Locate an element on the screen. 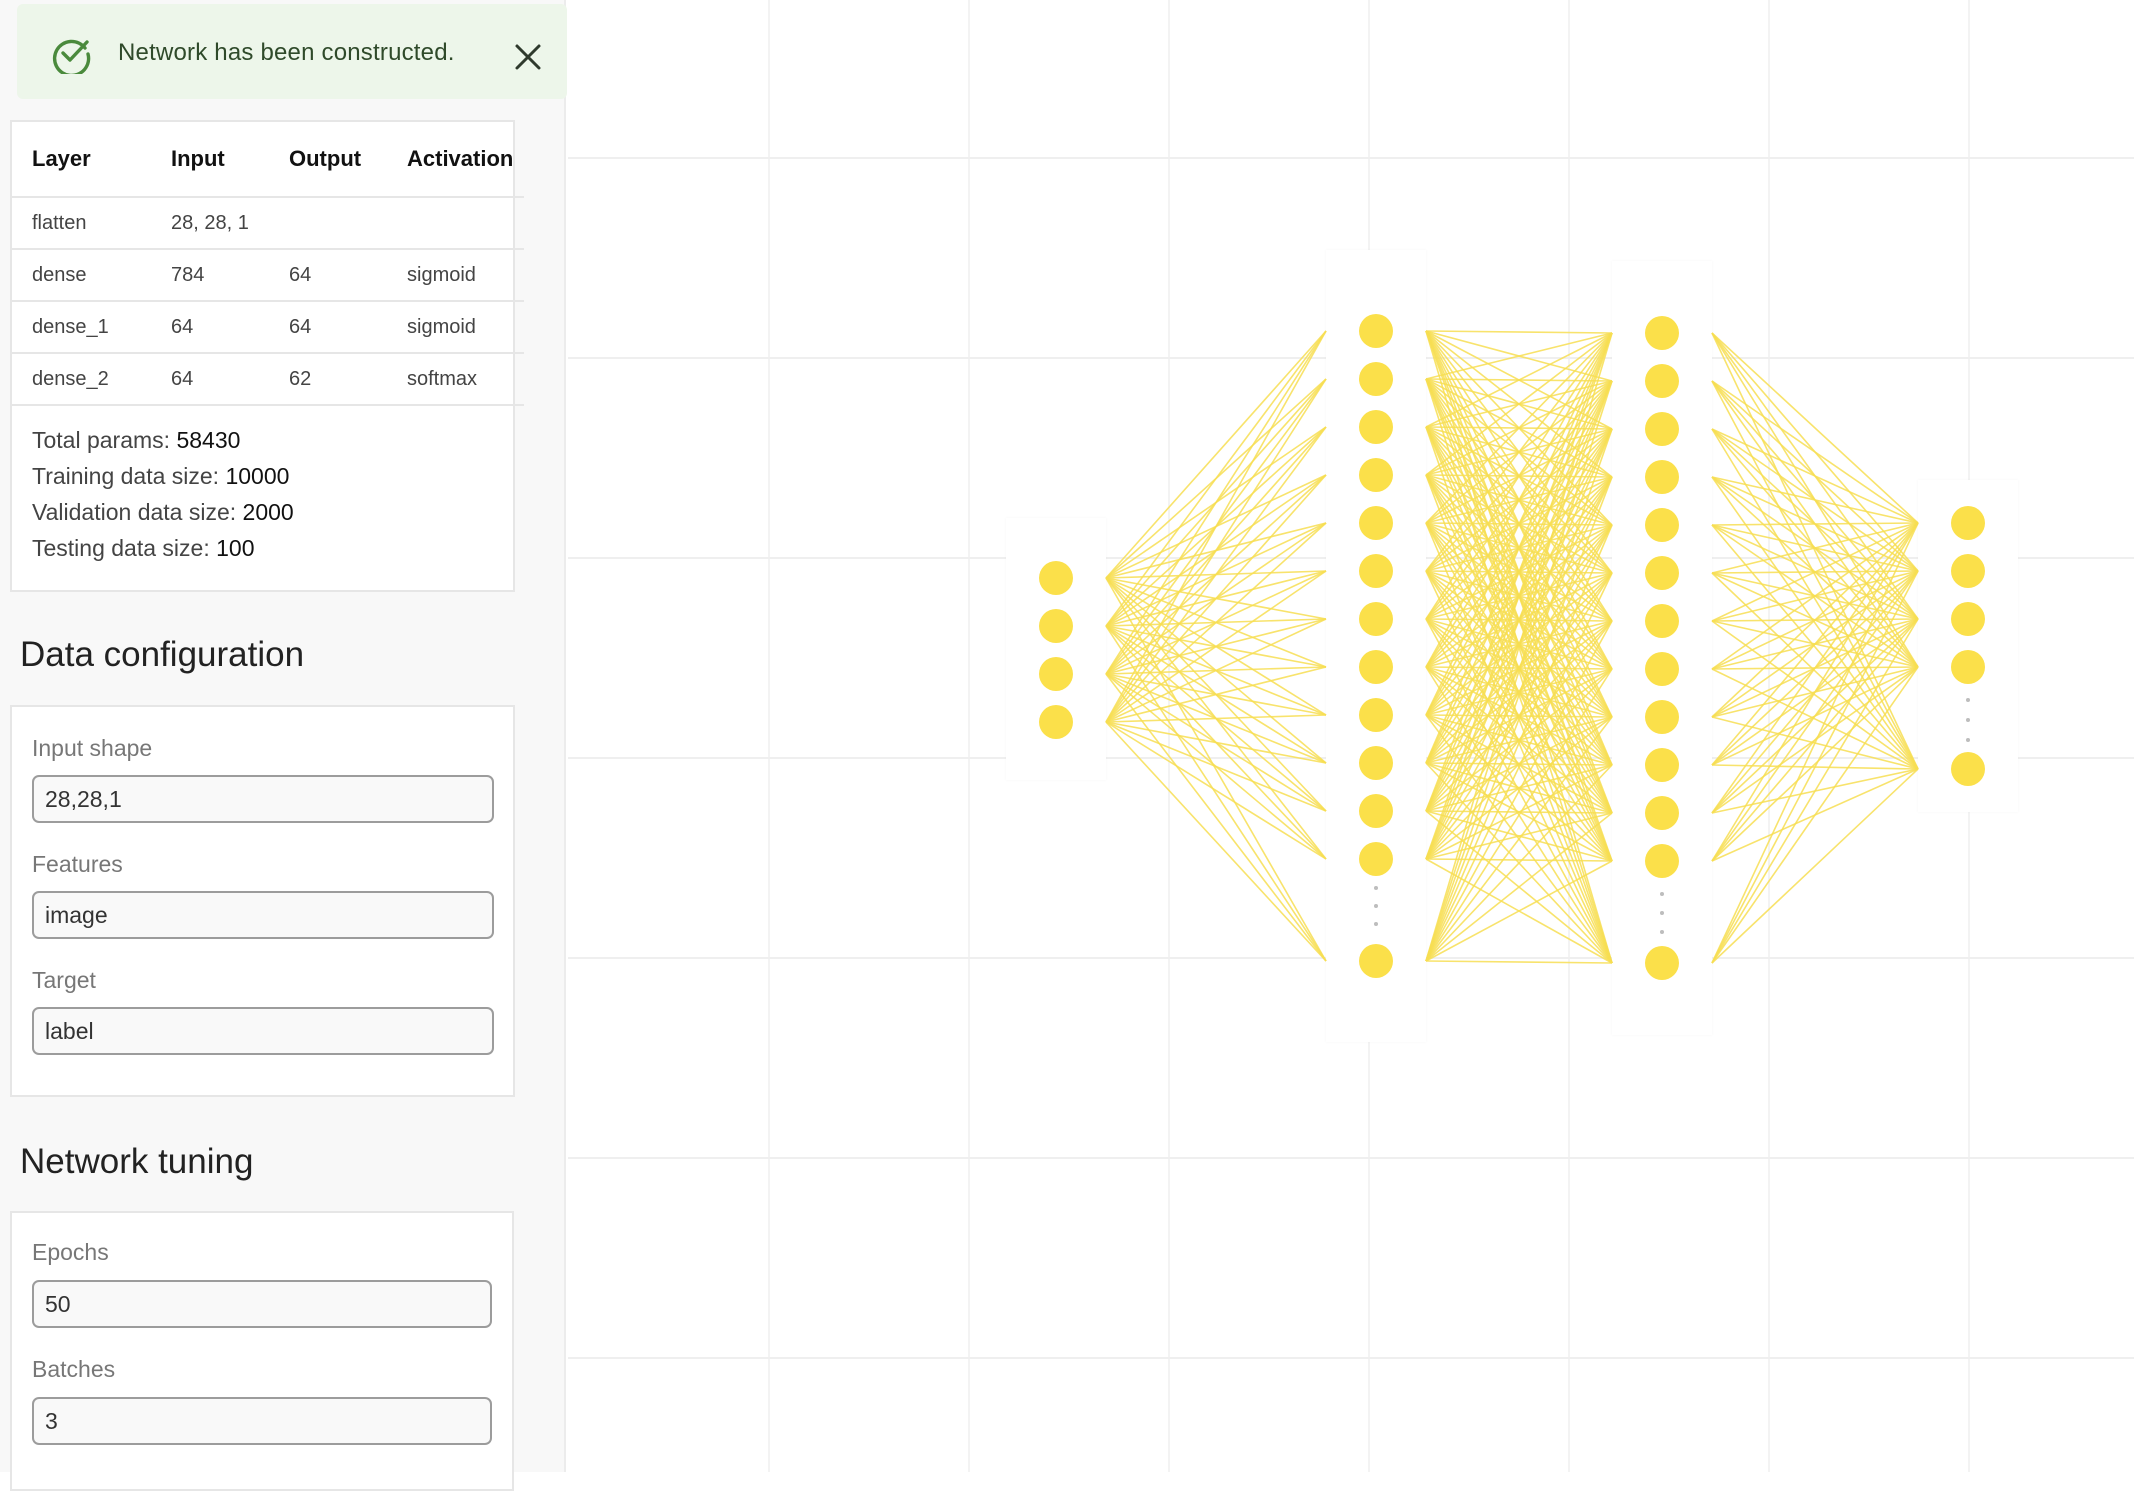 The width and height of the screenshot is (2134, 1491). column-header-activation: Activation is located at coordinates (455, 160).